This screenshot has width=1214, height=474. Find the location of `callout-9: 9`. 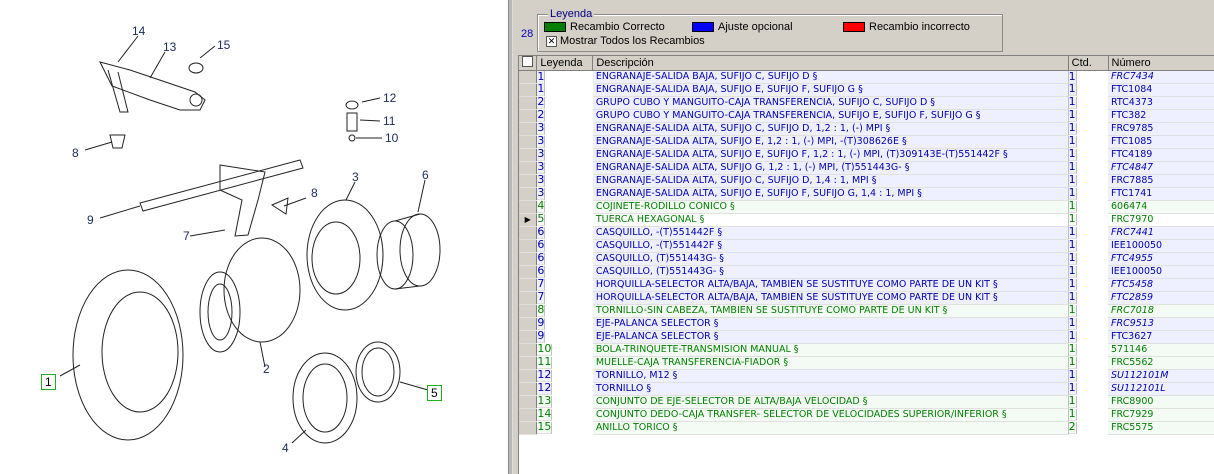

callout-9: 9 is located at coordinates (90, 220).